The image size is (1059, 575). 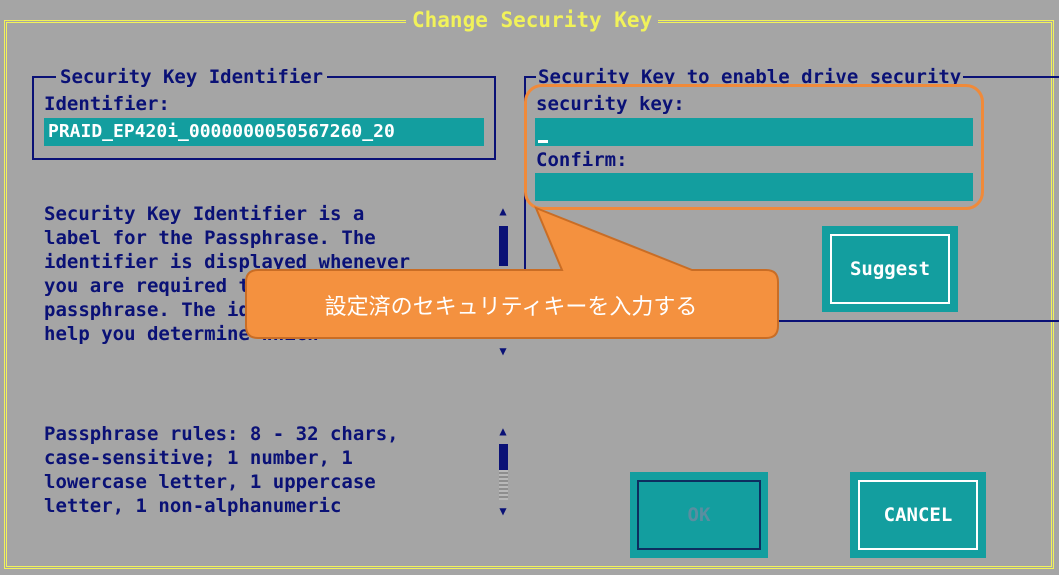 What do you see at coordinates (204, 214) in the screenshot?
I see `help-line: Security Key Identifier is a` at bounding box center [204, 214].